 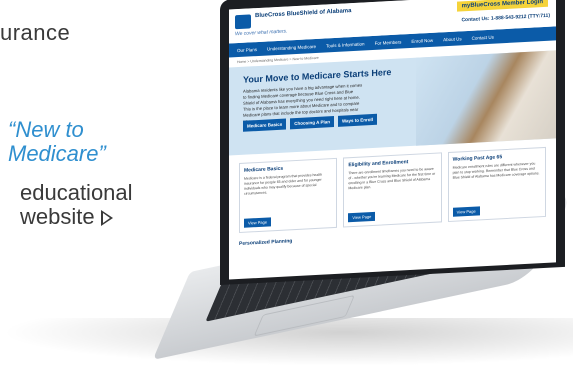 What do you see at coordinates (422, 40) in the screenshot?
I see `nav-item: Enroll Now` at bounding box center [422, 40].